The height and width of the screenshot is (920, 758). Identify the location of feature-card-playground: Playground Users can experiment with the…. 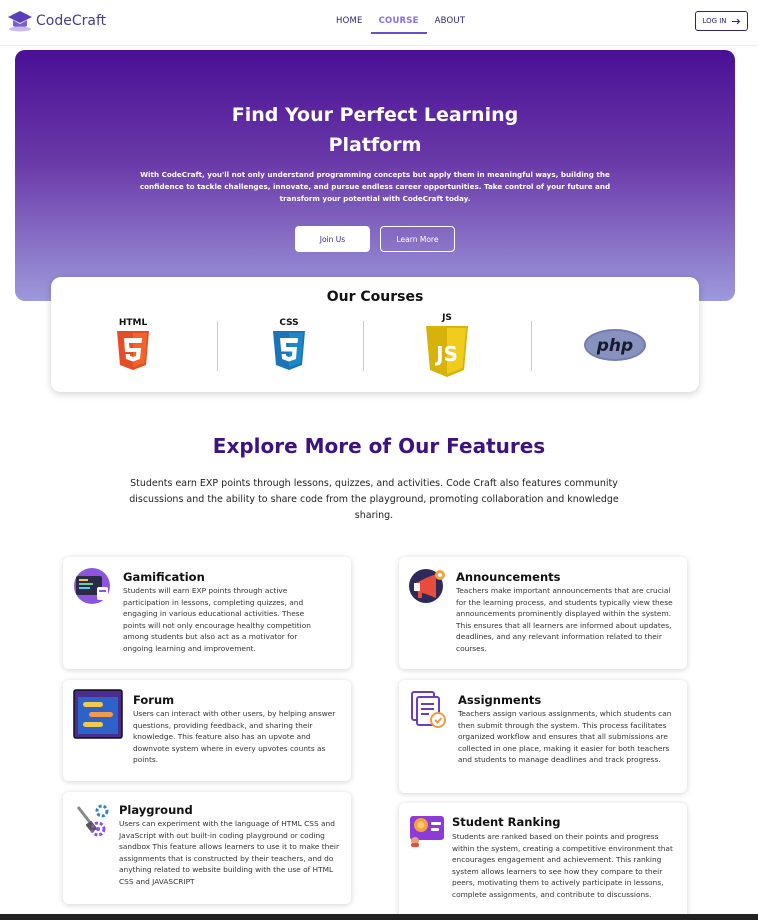
(207, 848).